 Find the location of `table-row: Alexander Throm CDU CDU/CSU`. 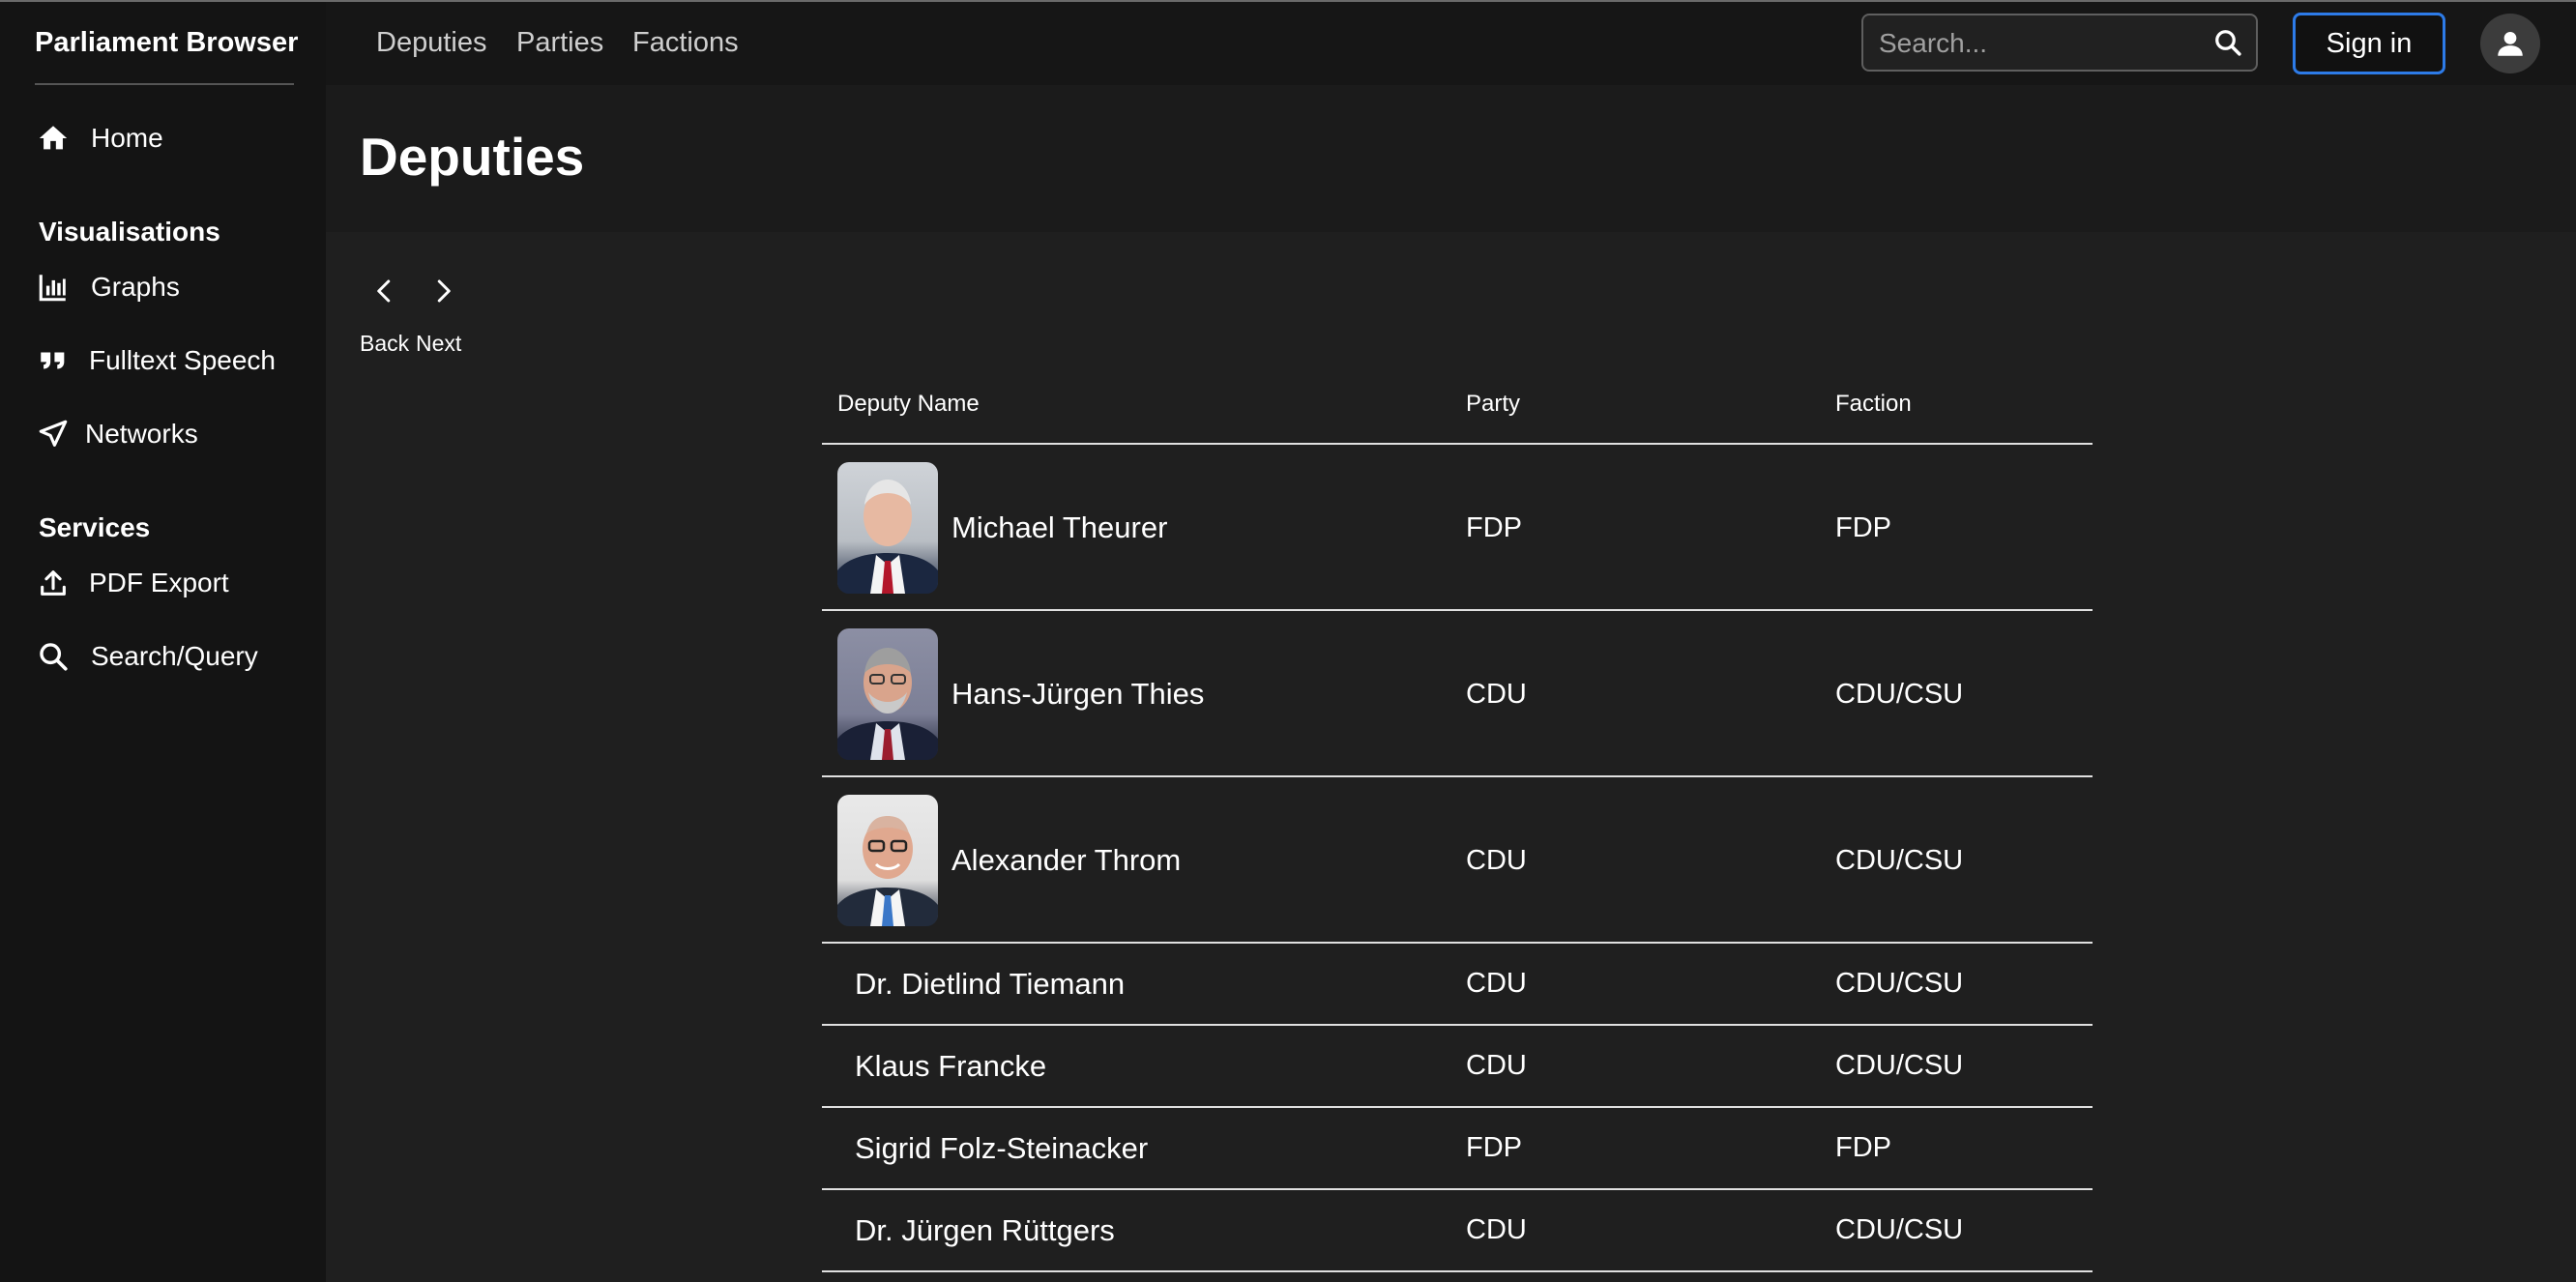

table-row: Alexander Throm CDU CDU/CSU is located at coordinates (1457, 860).